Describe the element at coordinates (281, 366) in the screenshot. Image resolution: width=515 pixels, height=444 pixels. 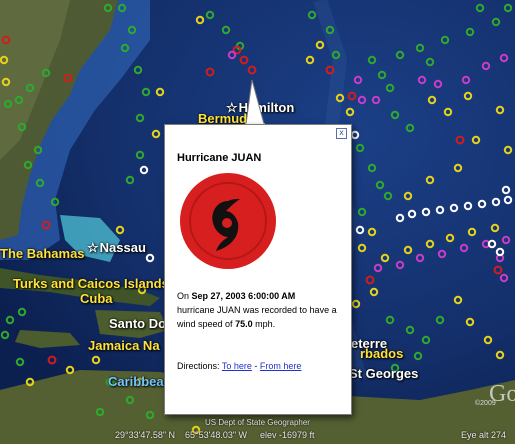
I see `from-here-link: From here` at that location.